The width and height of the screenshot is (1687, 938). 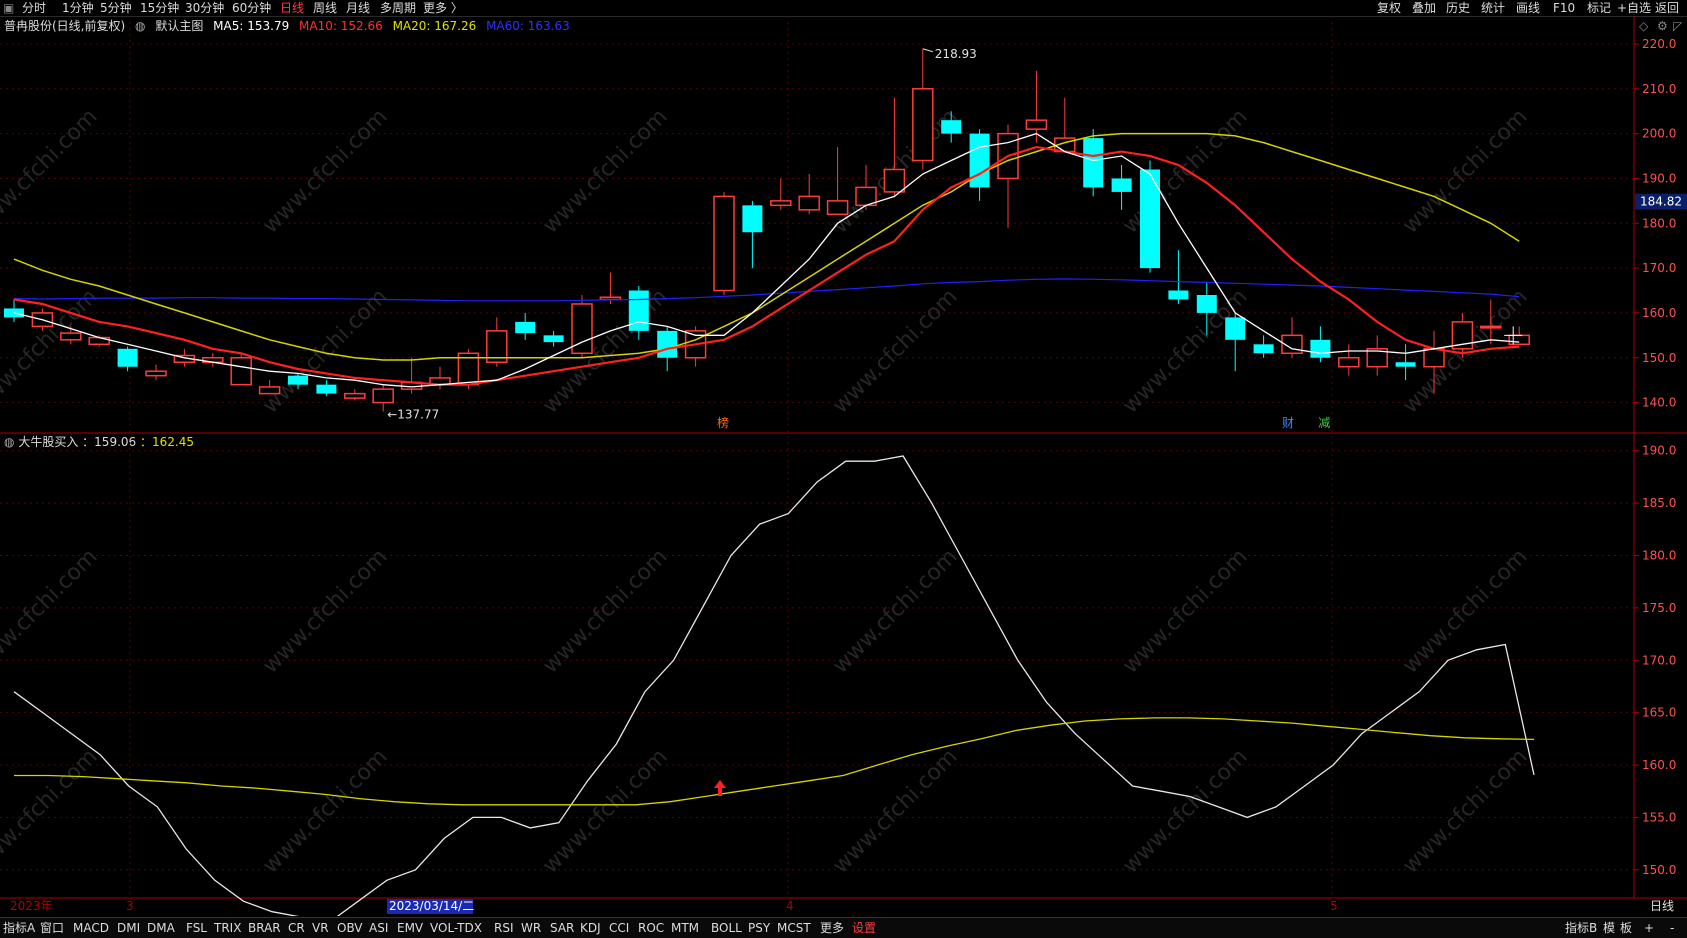 I want to click on sub-axis-label: 150.0, so click(x=1659, y=870).